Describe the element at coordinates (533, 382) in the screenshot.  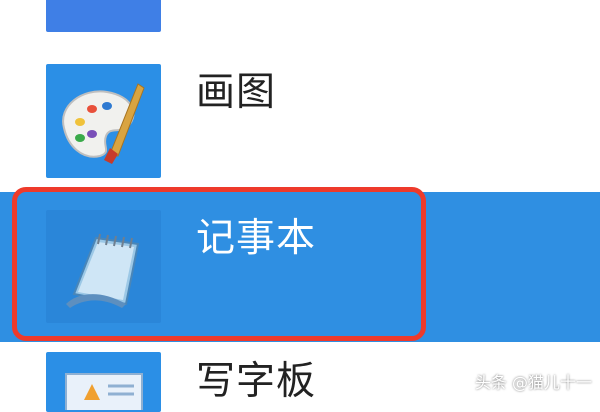
I see `watermark: 头条 @猫儿十一` at that location.